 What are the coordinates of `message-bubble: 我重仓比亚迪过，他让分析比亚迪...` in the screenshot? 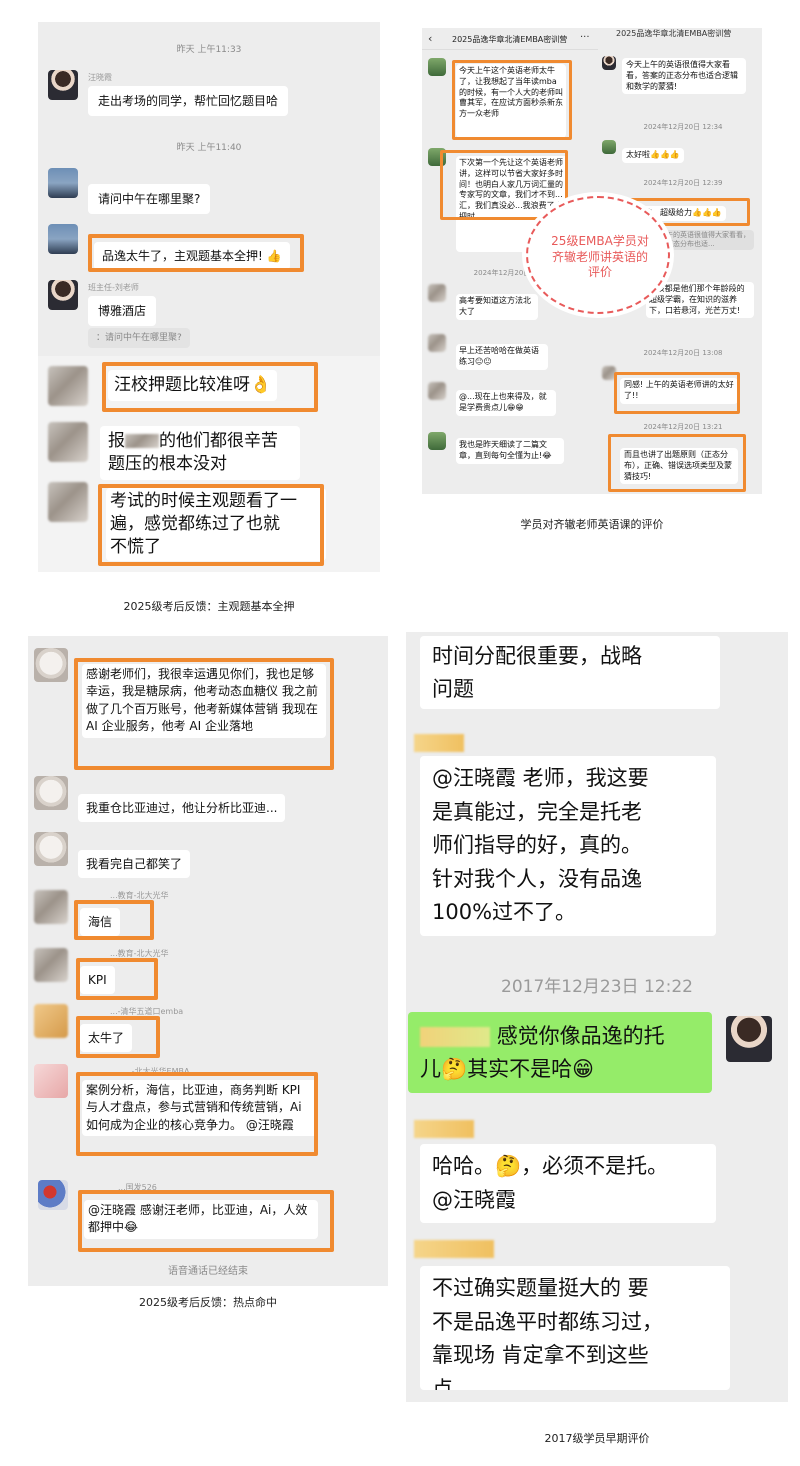 It's located at (182, 808).